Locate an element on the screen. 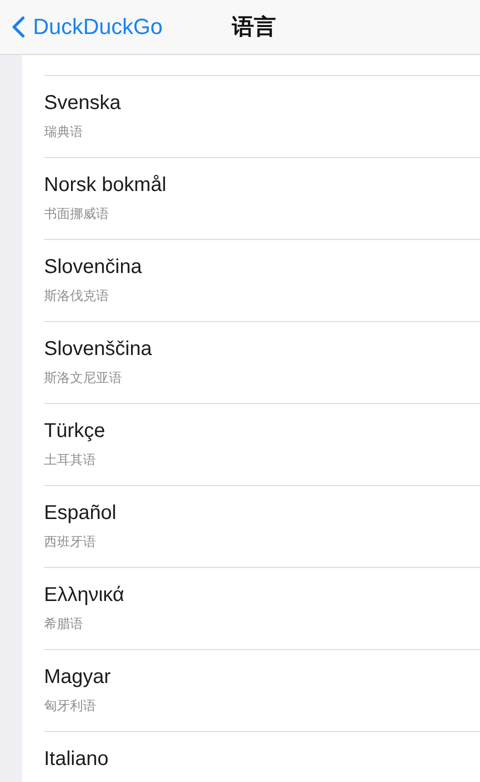 The width and height of the screenshot is (480, 782). language-translation: 书面挪威语 is located at coordinates (76, 214).